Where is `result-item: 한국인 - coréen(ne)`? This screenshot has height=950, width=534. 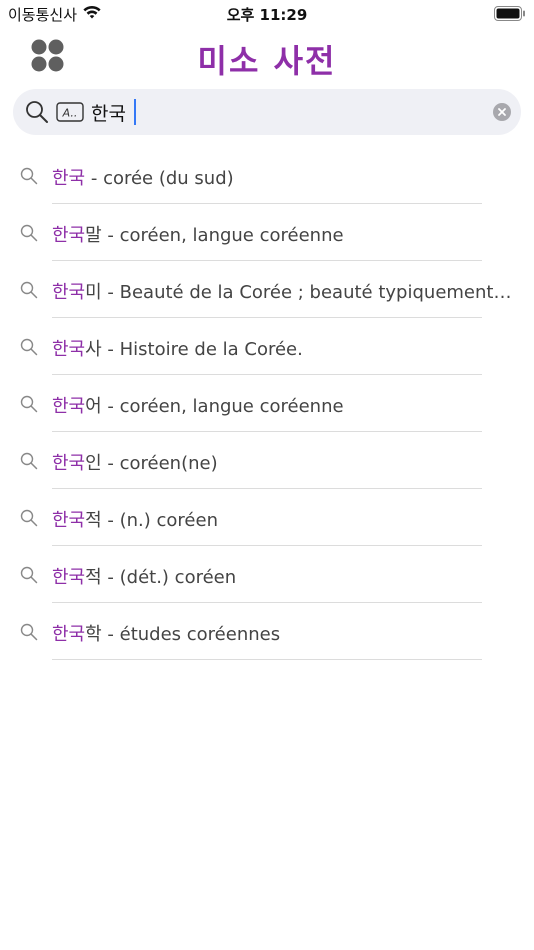 result-item: 한국인 - coréen(ne) is located at coordinates (267, 460).